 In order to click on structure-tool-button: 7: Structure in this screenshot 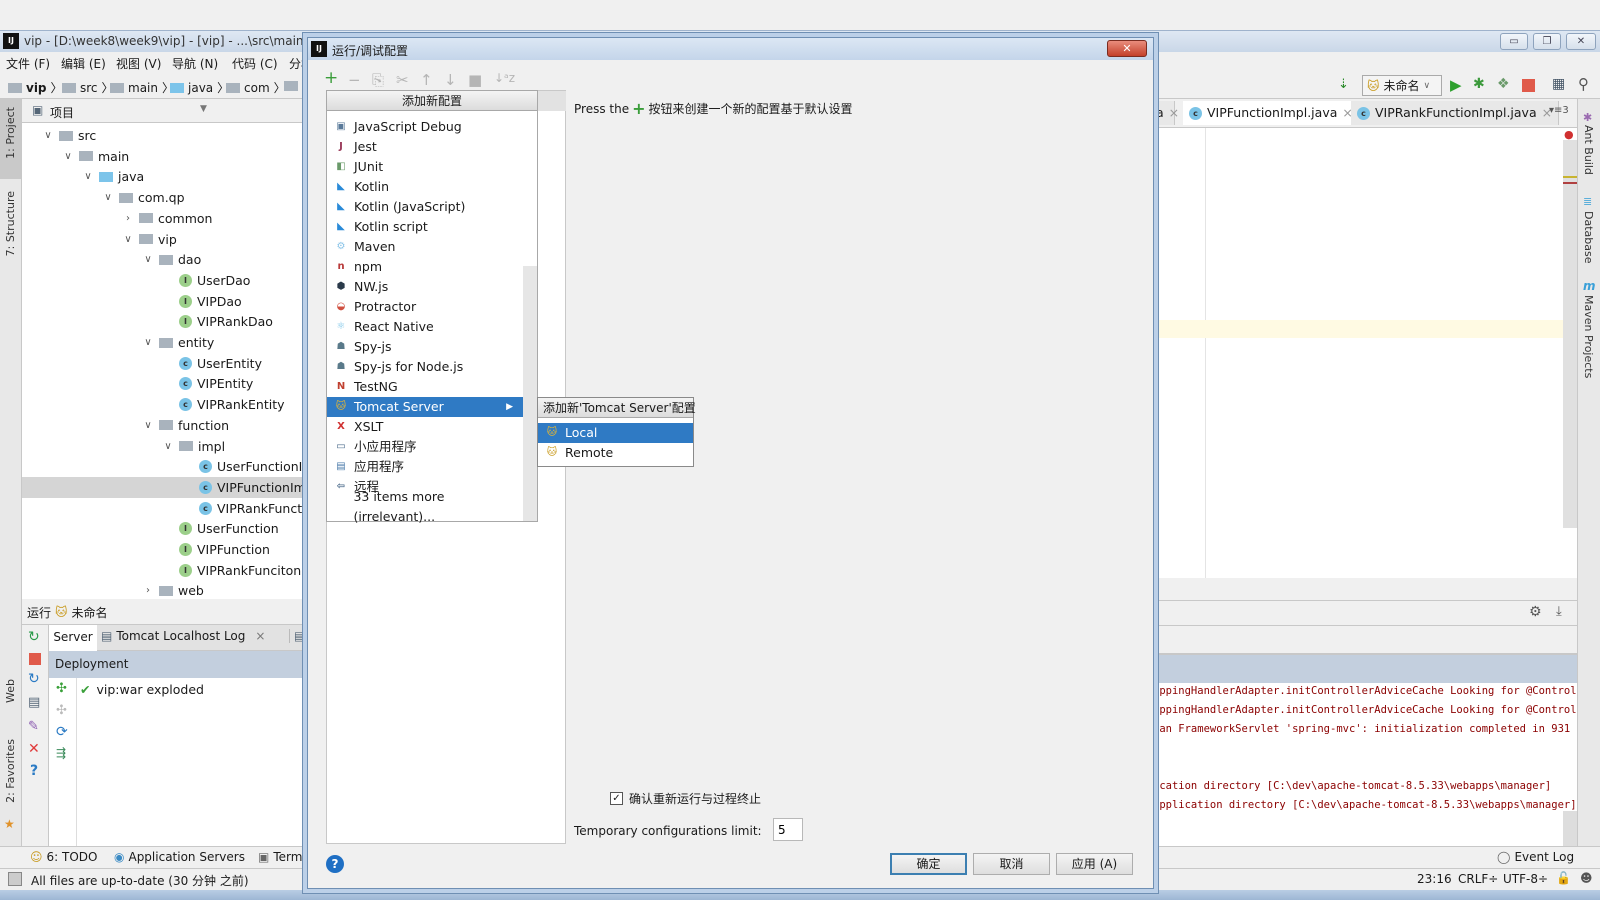, I will do `click(10, 223)`.